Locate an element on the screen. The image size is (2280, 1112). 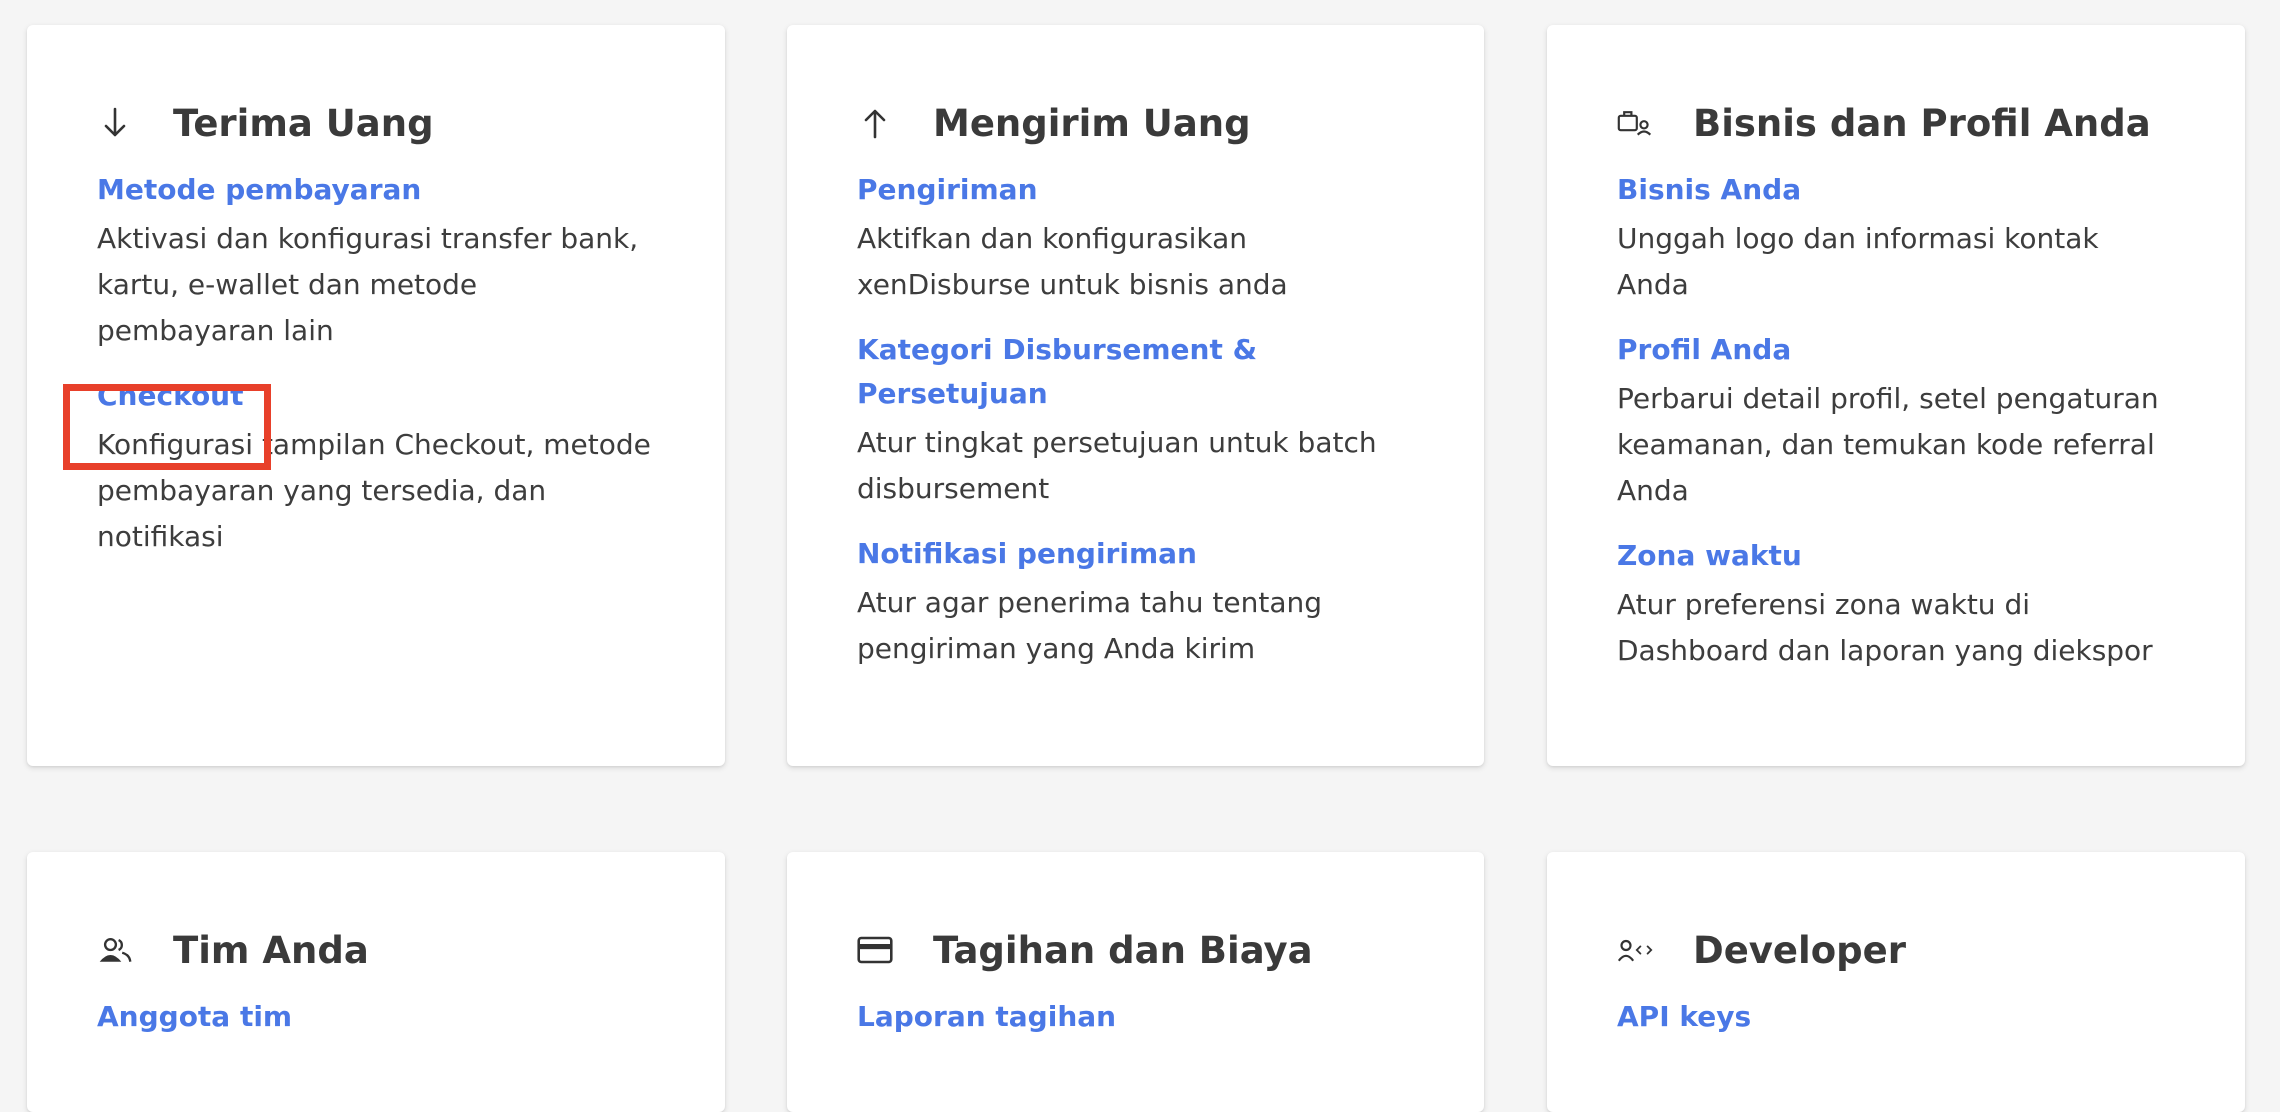
card-title: Bisnis dan Profil Anda is located at coordinates (1922, 123).